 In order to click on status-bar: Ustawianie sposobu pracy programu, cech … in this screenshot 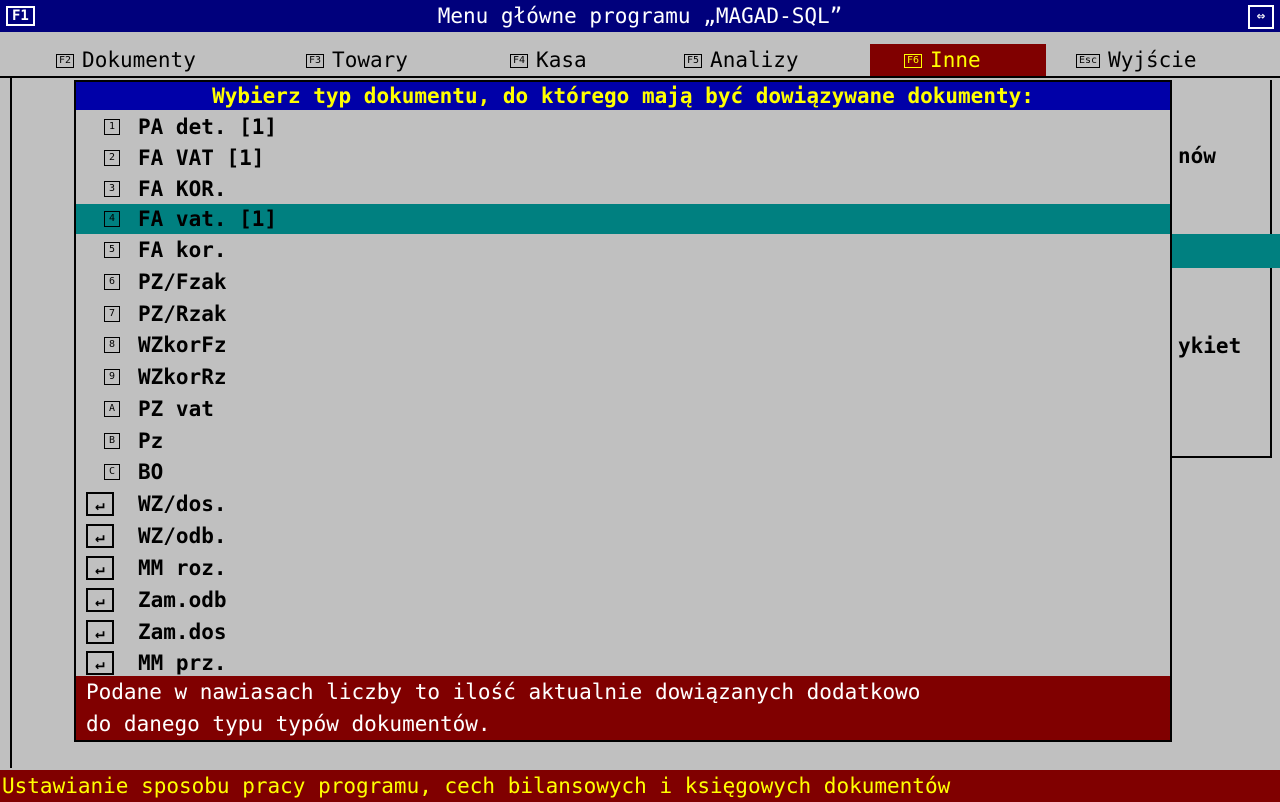, I will do `click(640, 786)`.